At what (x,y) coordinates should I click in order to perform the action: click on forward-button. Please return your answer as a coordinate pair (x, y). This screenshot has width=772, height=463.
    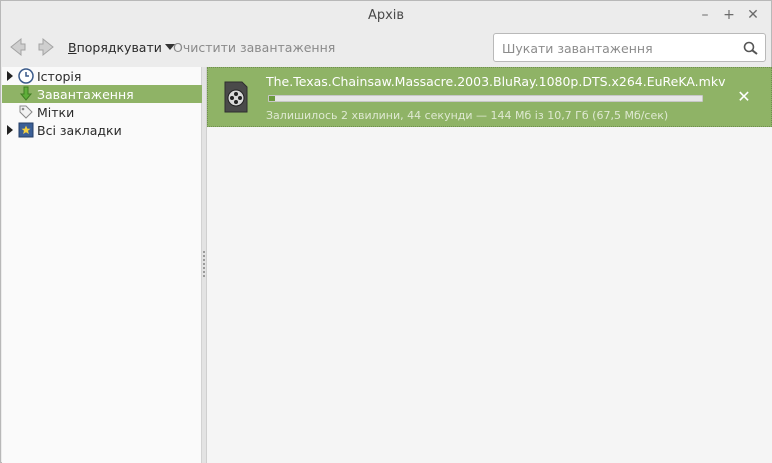
    Looking at the image, I should click on (46, 47).